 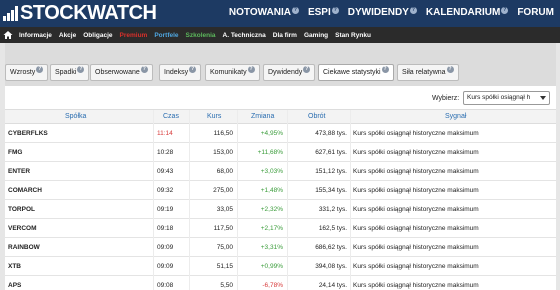 I want to click on tab-ciekawe-statystyki: Ciekawe statystyki?, so click(x=356, y=72).